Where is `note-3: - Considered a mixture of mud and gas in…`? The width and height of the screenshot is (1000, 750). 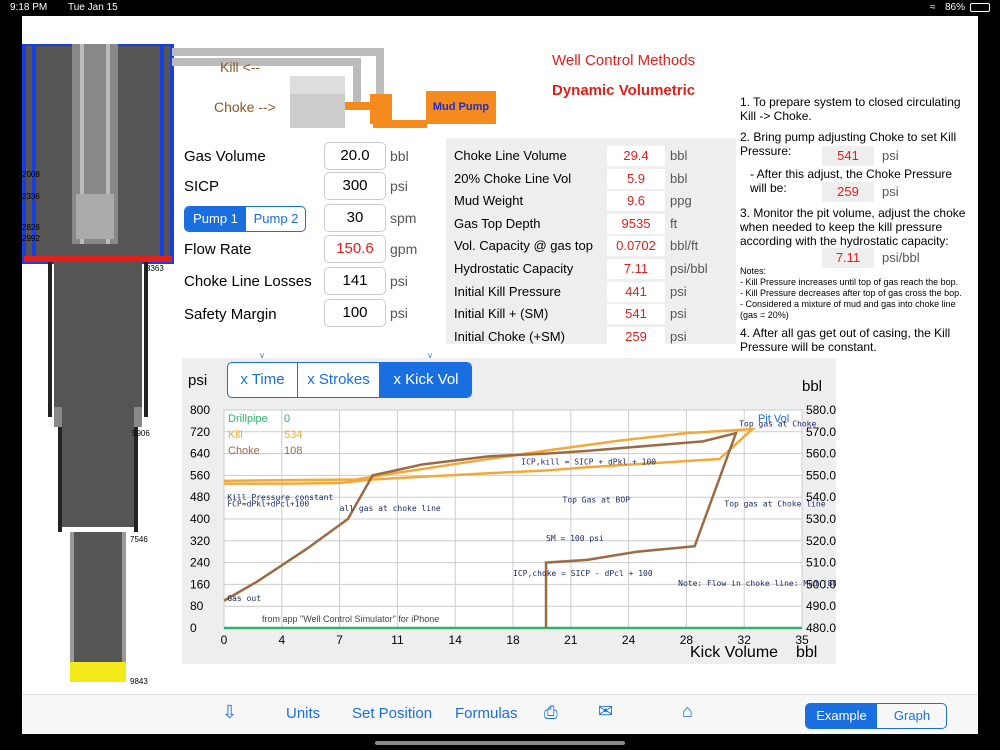
note-3: - Considered a mixture of mud and gas in… is located at coordinates (848, 309).